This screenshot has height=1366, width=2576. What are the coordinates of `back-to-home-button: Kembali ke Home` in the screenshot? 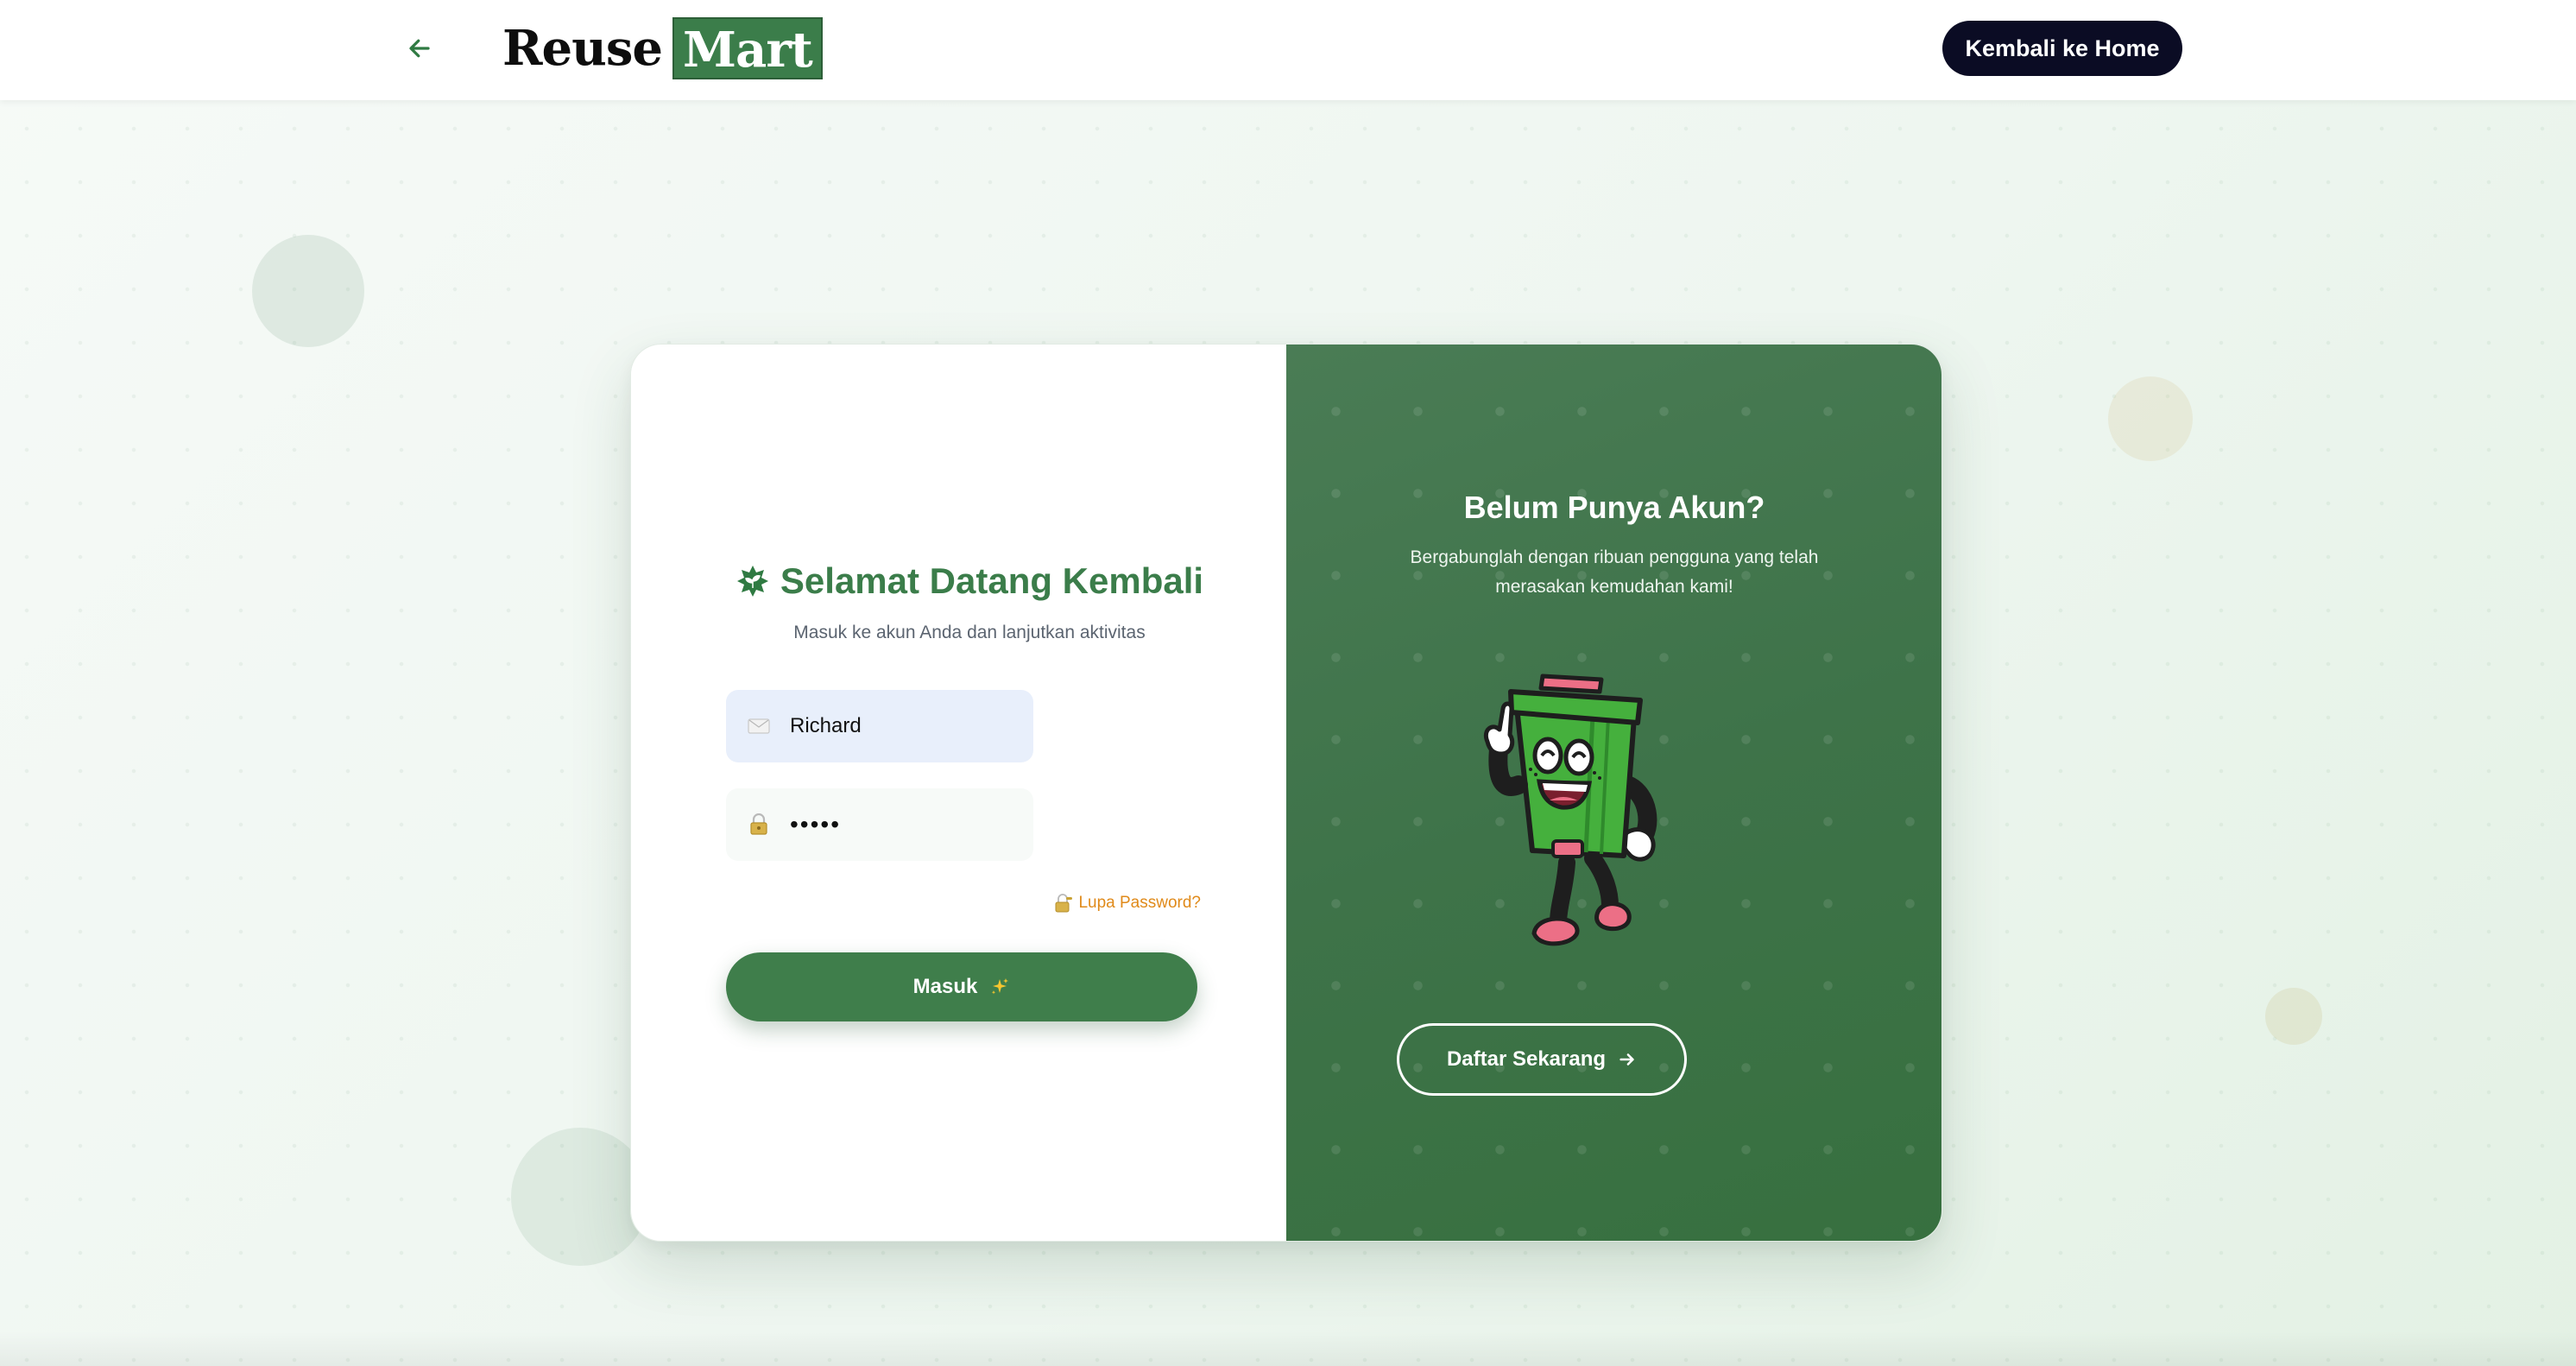 It's located at (2062, 48).